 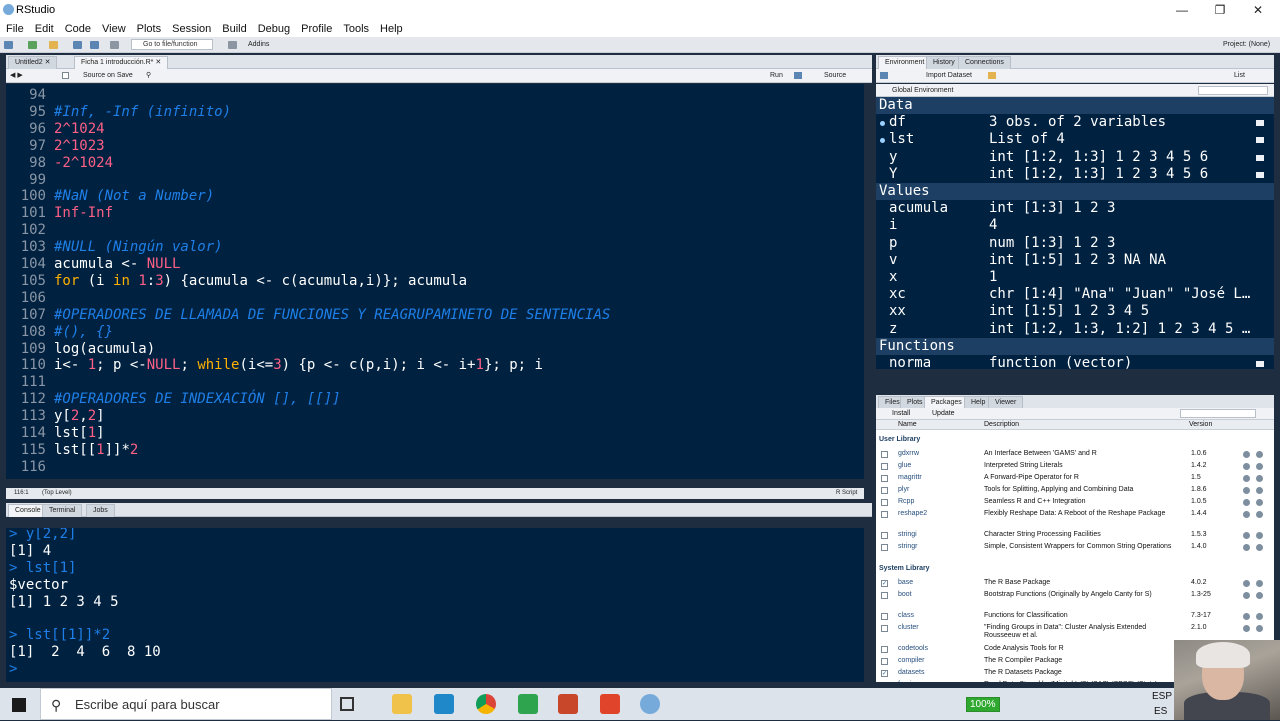 I want to click on chrome-icon, so click(x=486, y=704).